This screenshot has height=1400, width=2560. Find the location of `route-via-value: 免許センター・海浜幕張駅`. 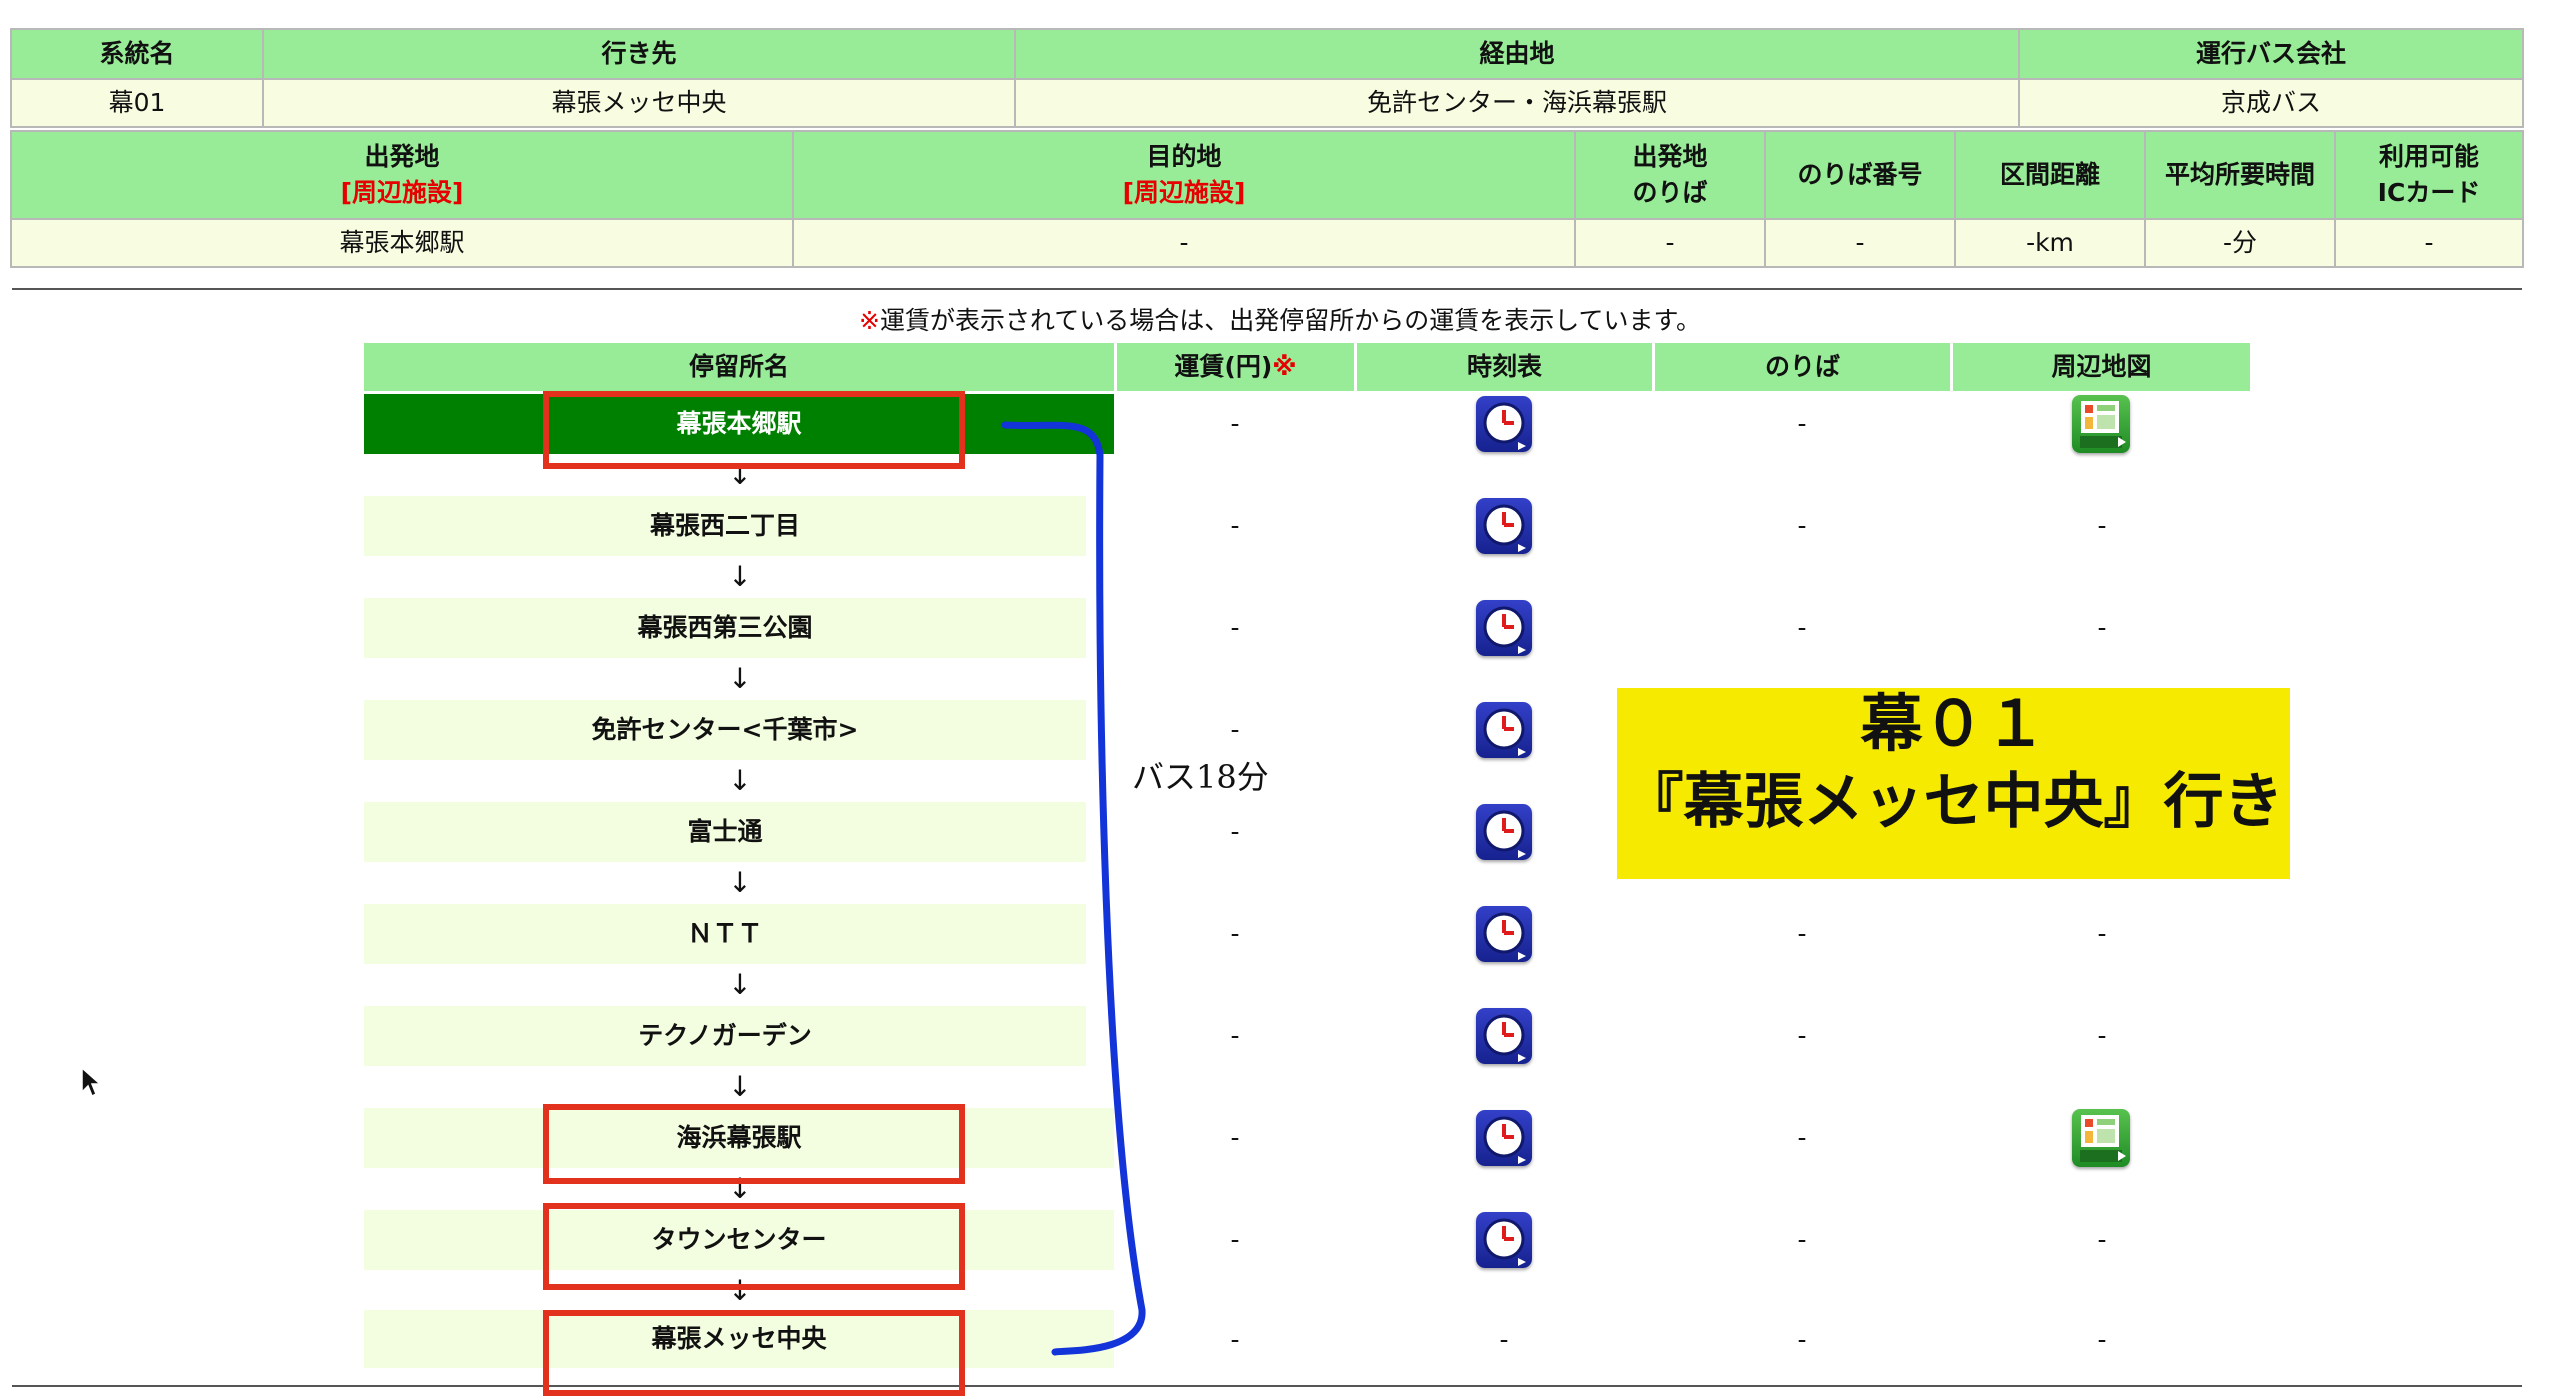

route-via-value: 免許センター・海浜幕張駅 is located at coordinates (1517, 103).